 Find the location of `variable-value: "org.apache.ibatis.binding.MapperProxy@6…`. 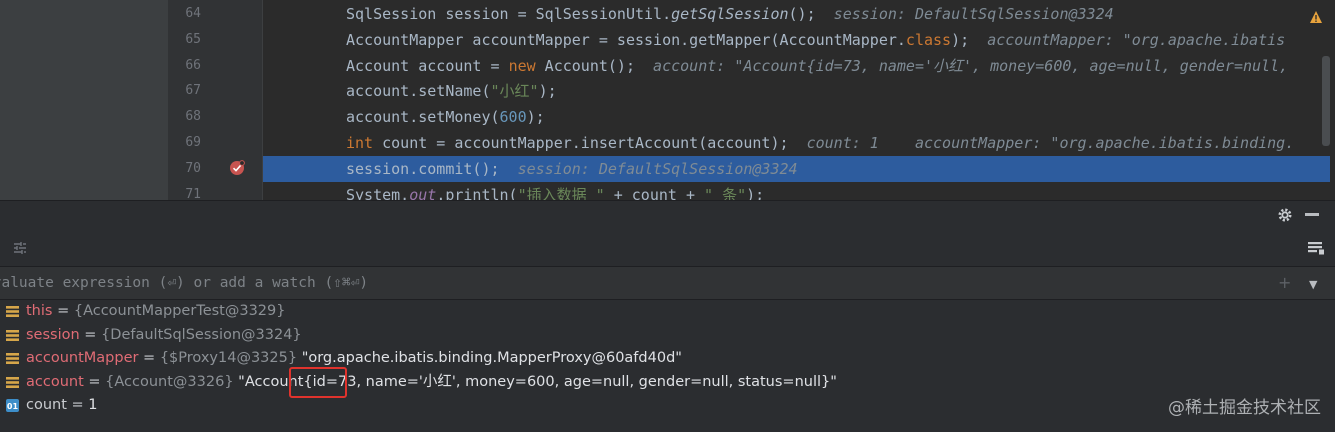

variable-value: "org.apache.ibatis.binding.MapperProxy@6… is located at coordinates (491, 358).